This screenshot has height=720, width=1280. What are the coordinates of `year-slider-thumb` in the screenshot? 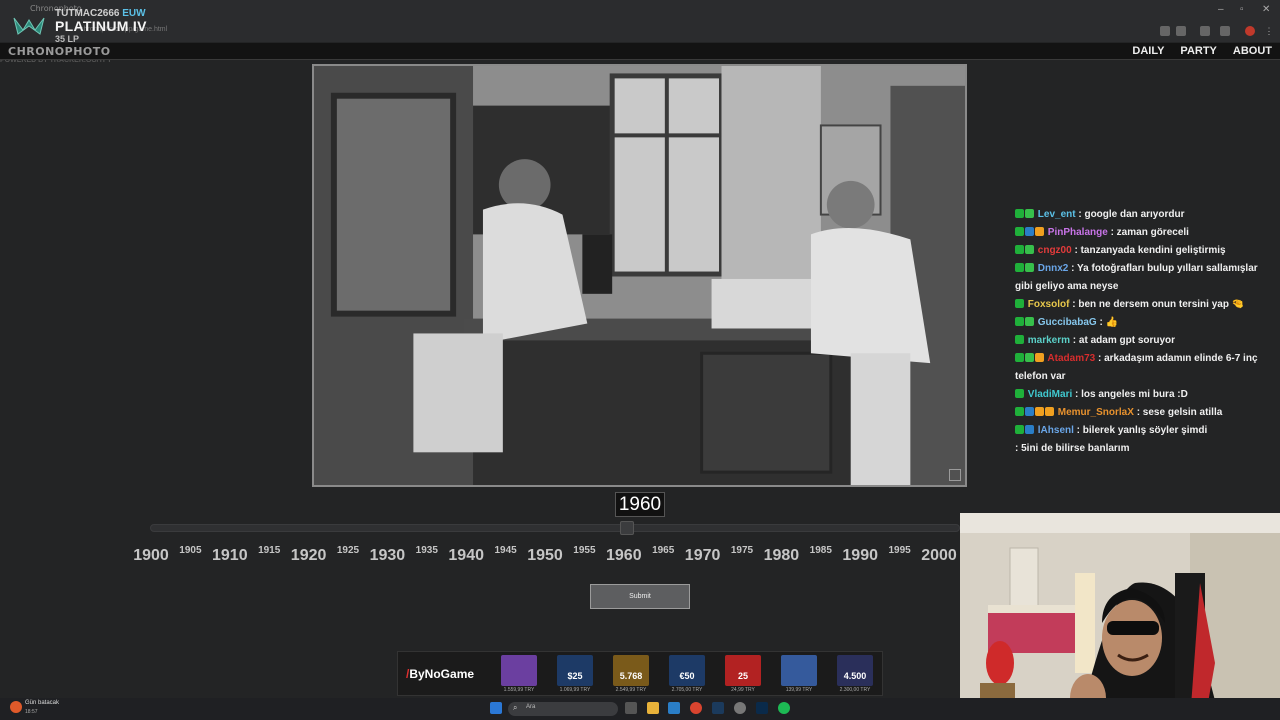 It's located at (626, 528).